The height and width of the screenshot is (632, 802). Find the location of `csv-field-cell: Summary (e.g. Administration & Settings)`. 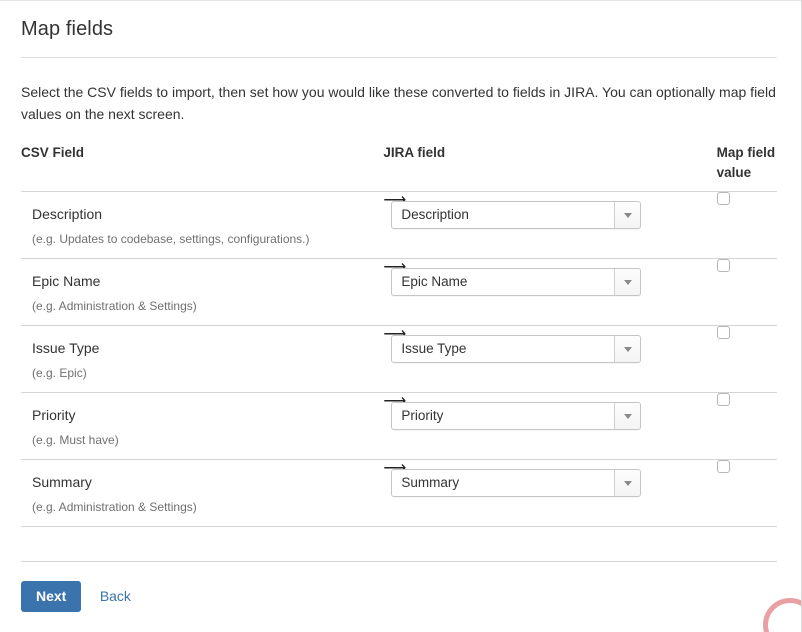

csv-field-cell: Summary (e.g. Administration & Settings) is located at coordinates (202, 493).